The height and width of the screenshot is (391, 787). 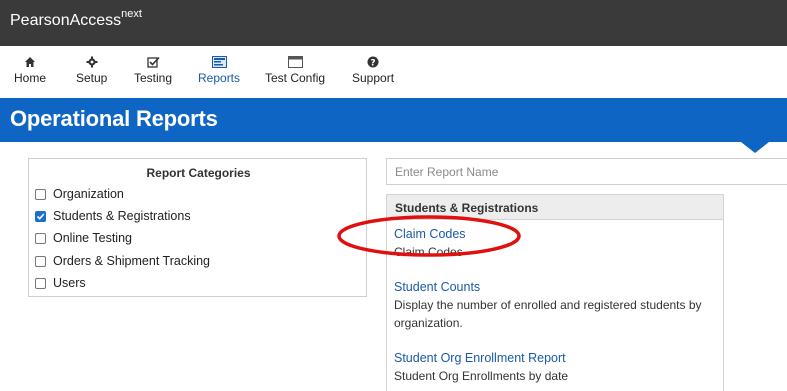 What do you see at coordinates (92, 62) in the screenshot?
I see `gear-icon` at bounding box center [92, 62].